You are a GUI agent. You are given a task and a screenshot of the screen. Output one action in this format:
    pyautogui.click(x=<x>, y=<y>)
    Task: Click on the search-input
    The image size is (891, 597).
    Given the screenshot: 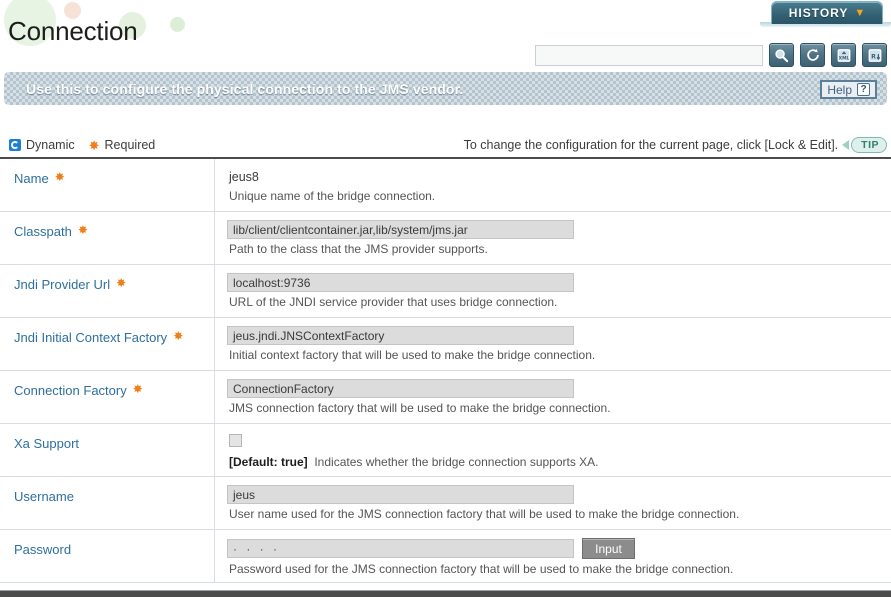 What is the action you would take?
    pyautogui.click(x=649, y=55)
    